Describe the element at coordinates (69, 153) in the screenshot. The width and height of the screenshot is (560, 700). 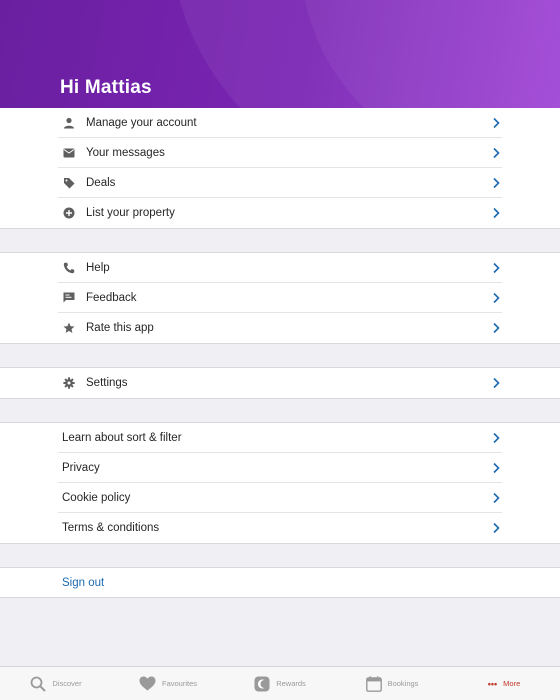
I see `mail-icon` at that location.